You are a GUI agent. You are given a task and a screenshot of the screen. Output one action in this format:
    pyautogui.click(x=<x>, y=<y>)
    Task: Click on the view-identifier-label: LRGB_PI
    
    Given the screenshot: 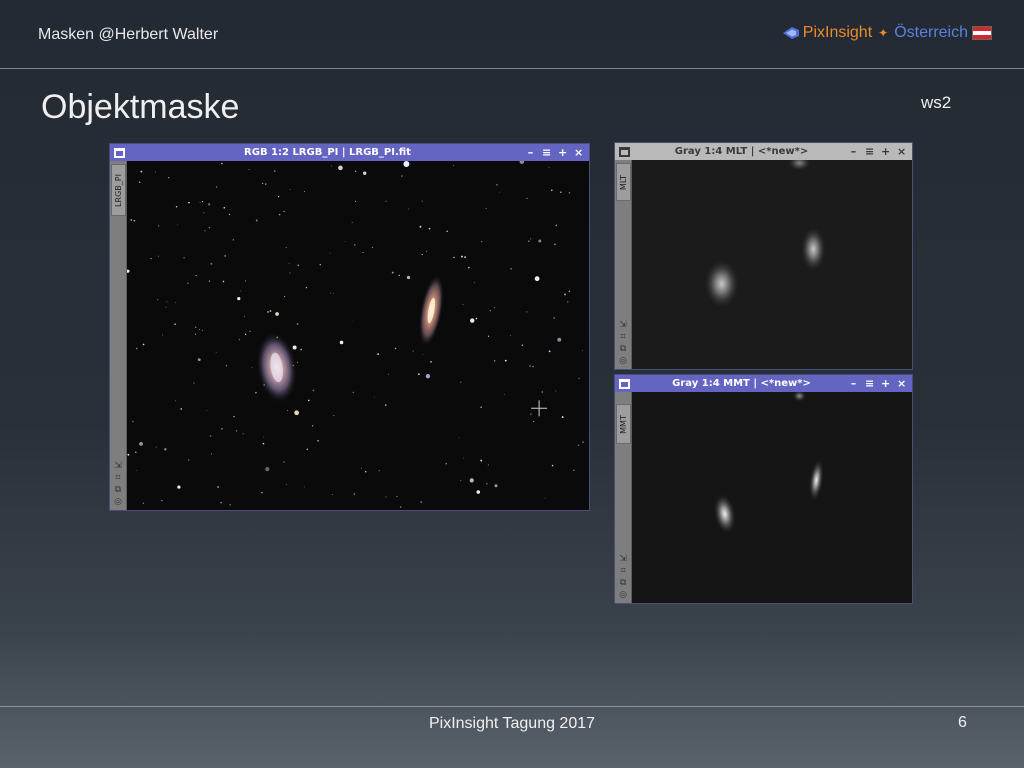 What is the action you would take?
    pyautogui.click(x=119, y=190)
    